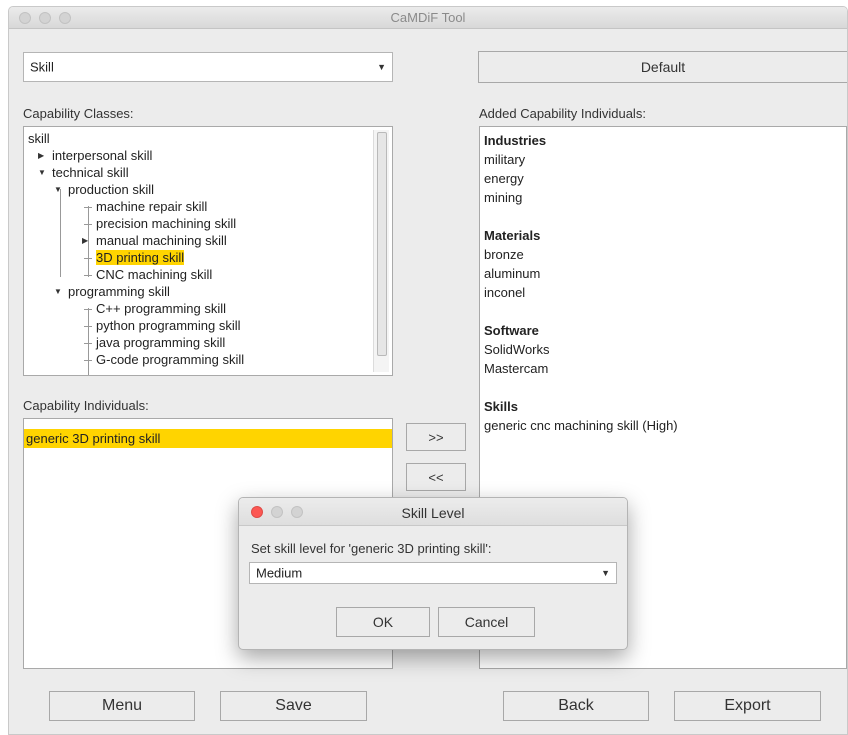 This screenshot has height=735, width=848. I want to click on tree-node-label: python programming skill, so click(168, 325).